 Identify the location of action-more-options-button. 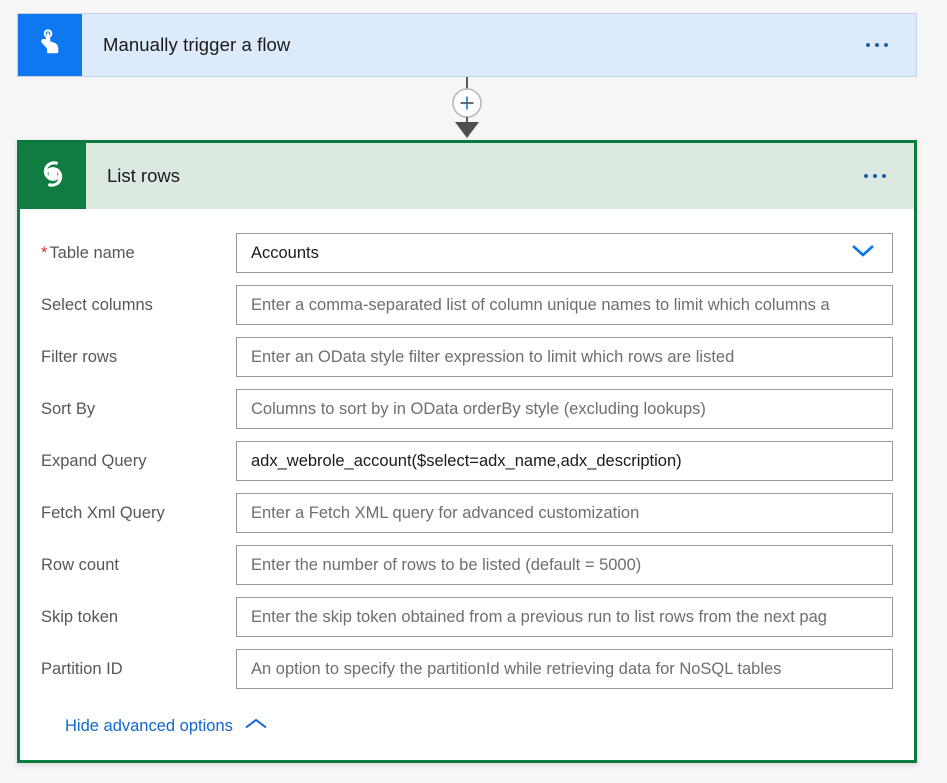
(889, 176).